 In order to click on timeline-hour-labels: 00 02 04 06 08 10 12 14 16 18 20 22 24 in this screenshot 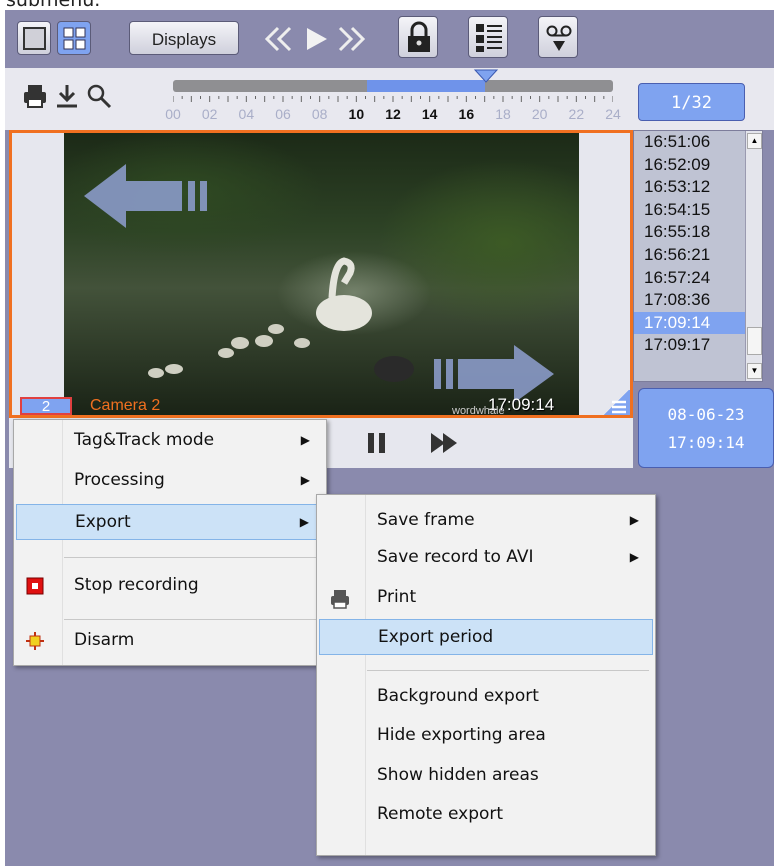, I will do `click(393, 116)`.